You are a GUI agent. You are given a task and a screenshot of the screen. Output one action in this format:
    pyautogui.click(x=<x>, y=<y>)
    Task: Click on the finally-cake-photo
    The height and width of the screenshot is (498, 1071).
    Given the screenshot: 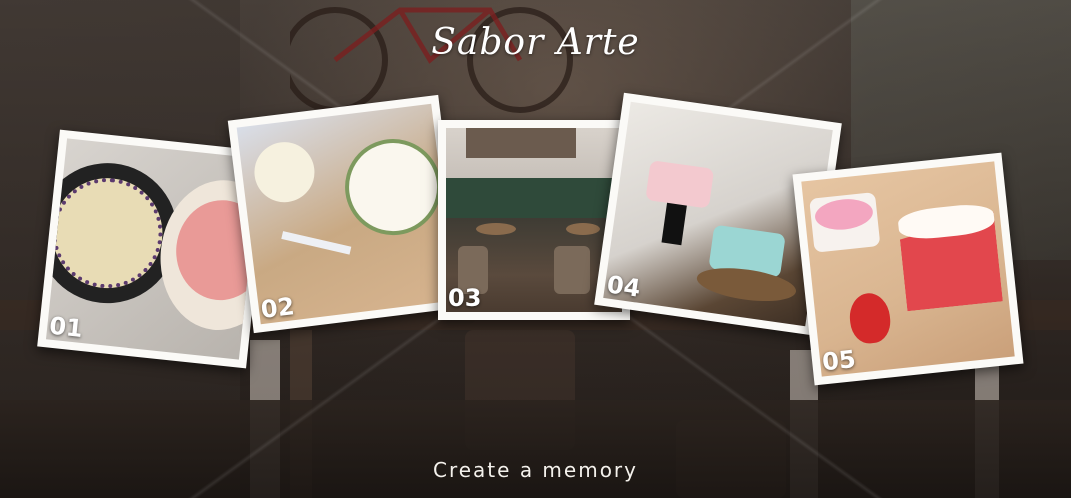 What is the action you would take?
    pyautogui.click(x=346, y=214)
    